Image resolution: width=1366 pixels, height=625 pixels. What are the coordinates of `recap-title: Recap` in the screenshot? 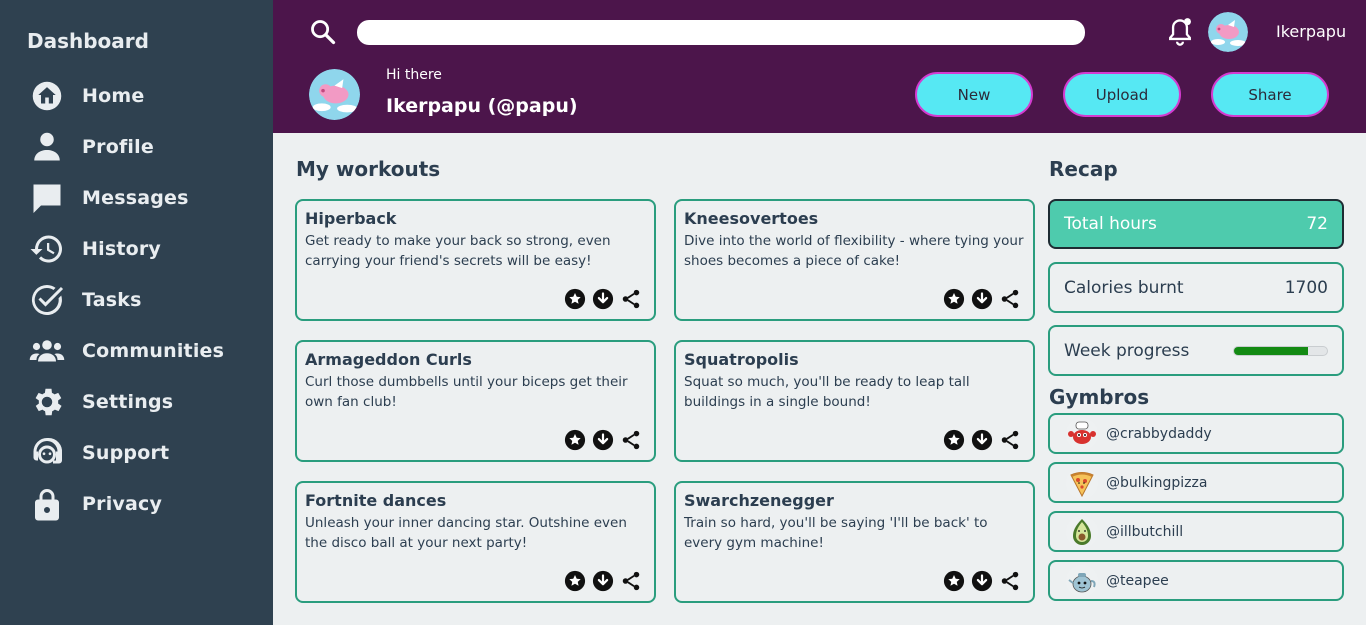 It's located at (1083, 169).